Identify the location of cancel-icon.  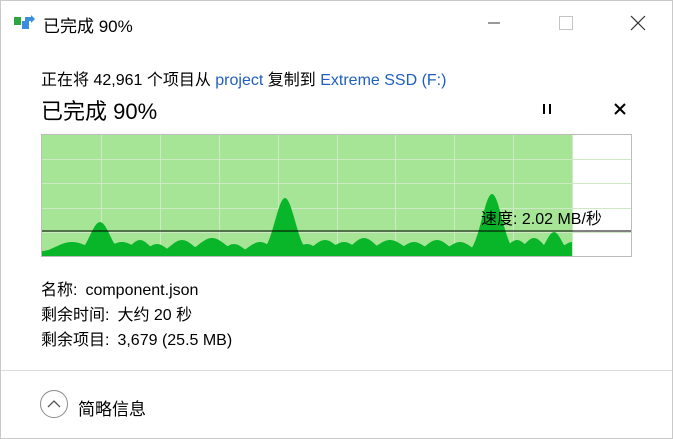
(620, 109).